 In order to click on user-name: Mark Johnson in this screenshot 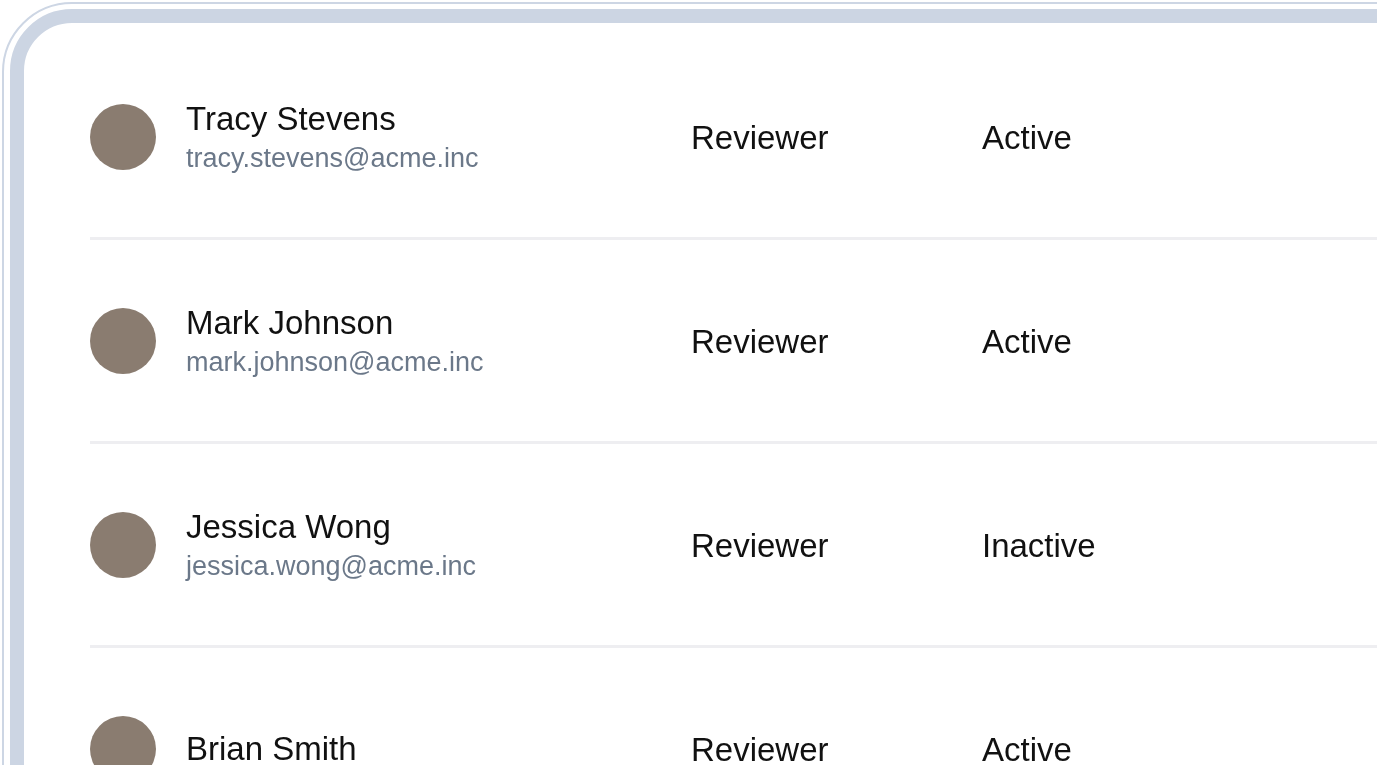, I will do `click(290, 322)`.